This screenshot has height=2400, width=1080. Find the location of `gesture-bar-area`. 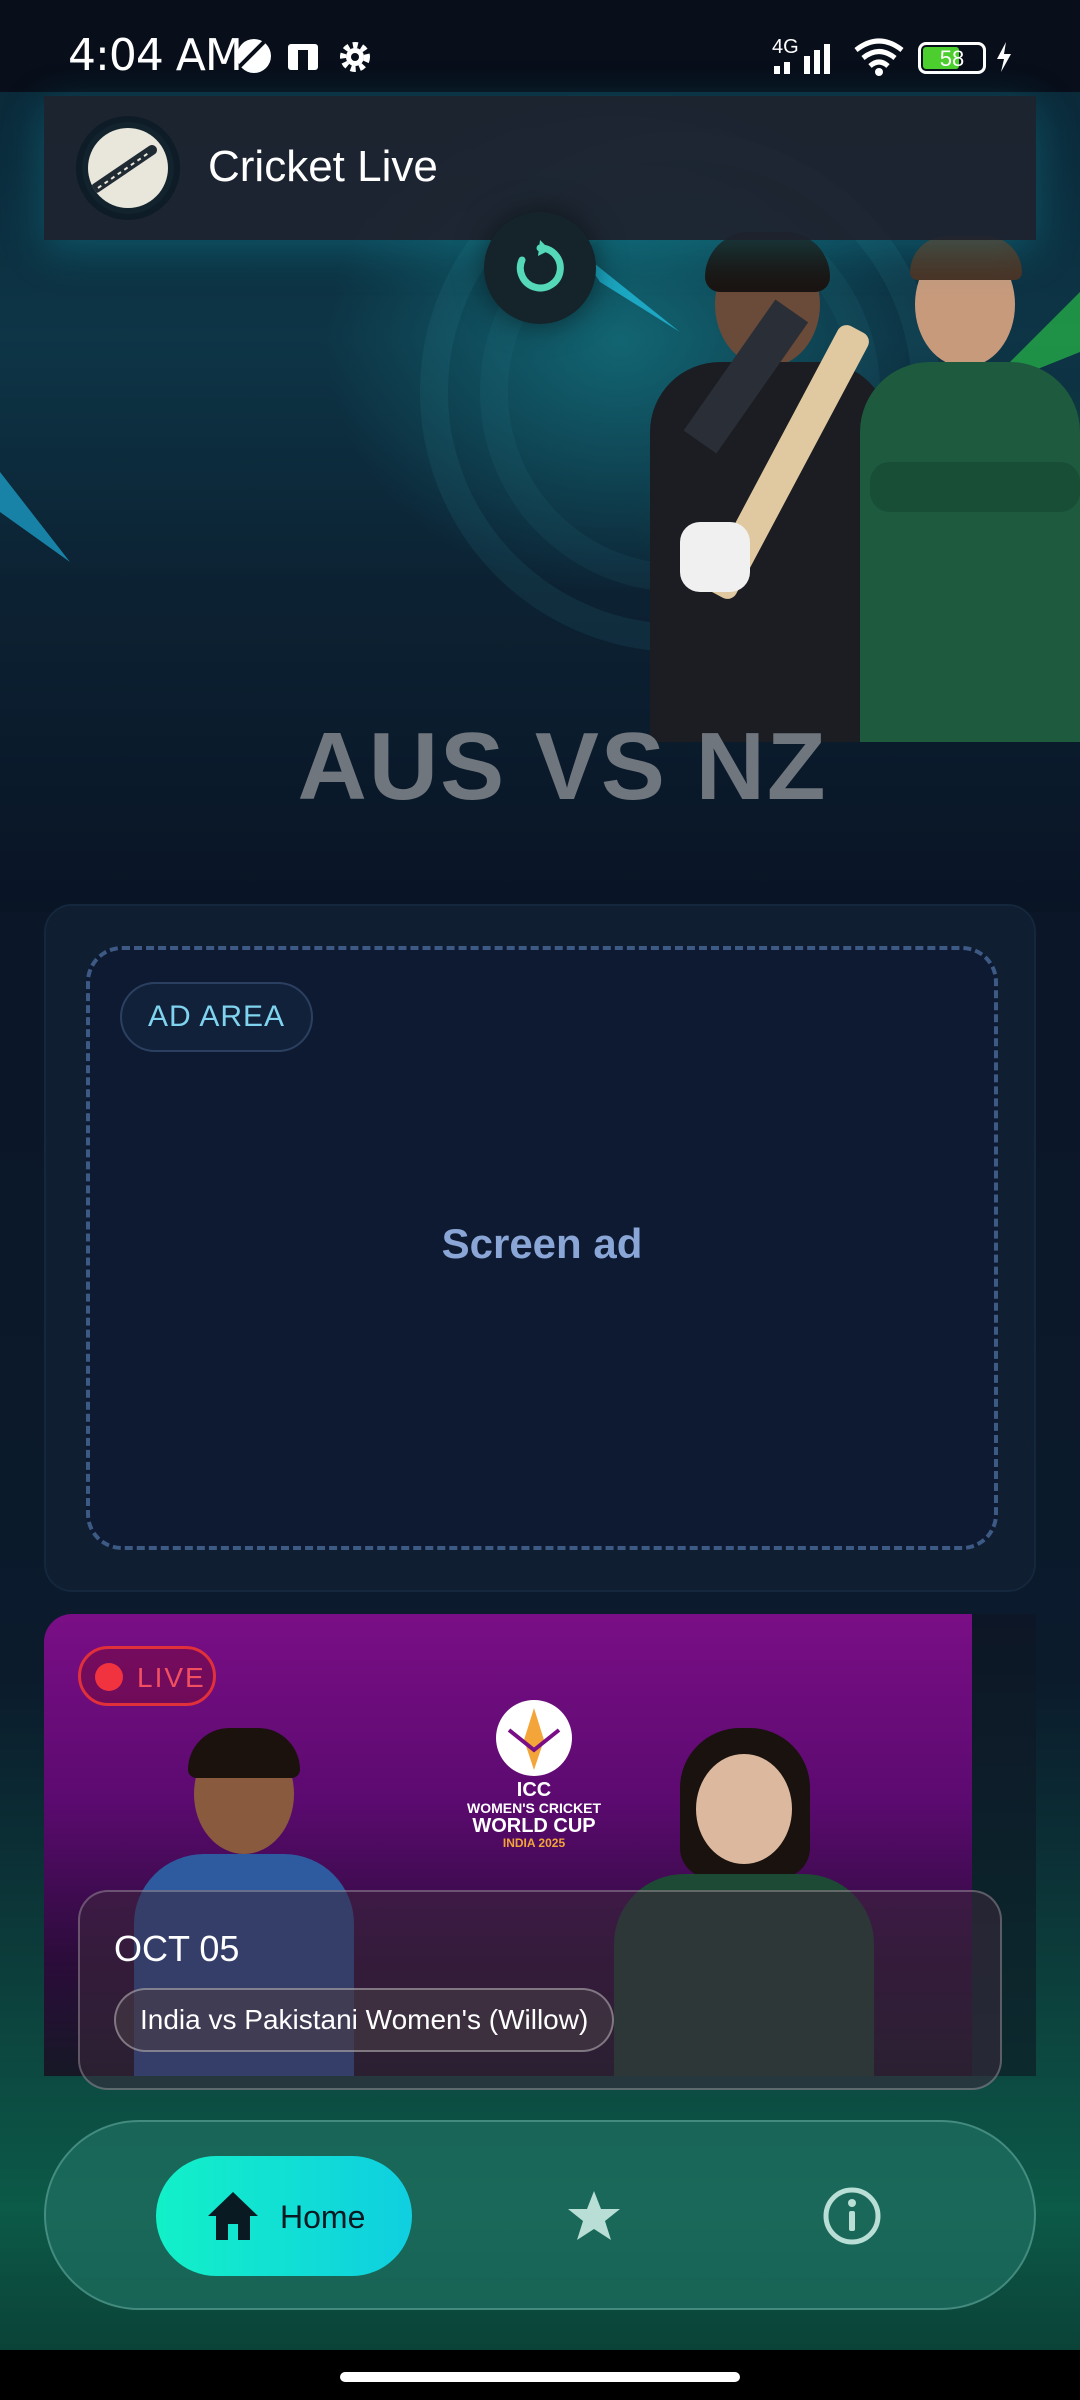

gesture-bar-area is located at coordinates (540, 2375).